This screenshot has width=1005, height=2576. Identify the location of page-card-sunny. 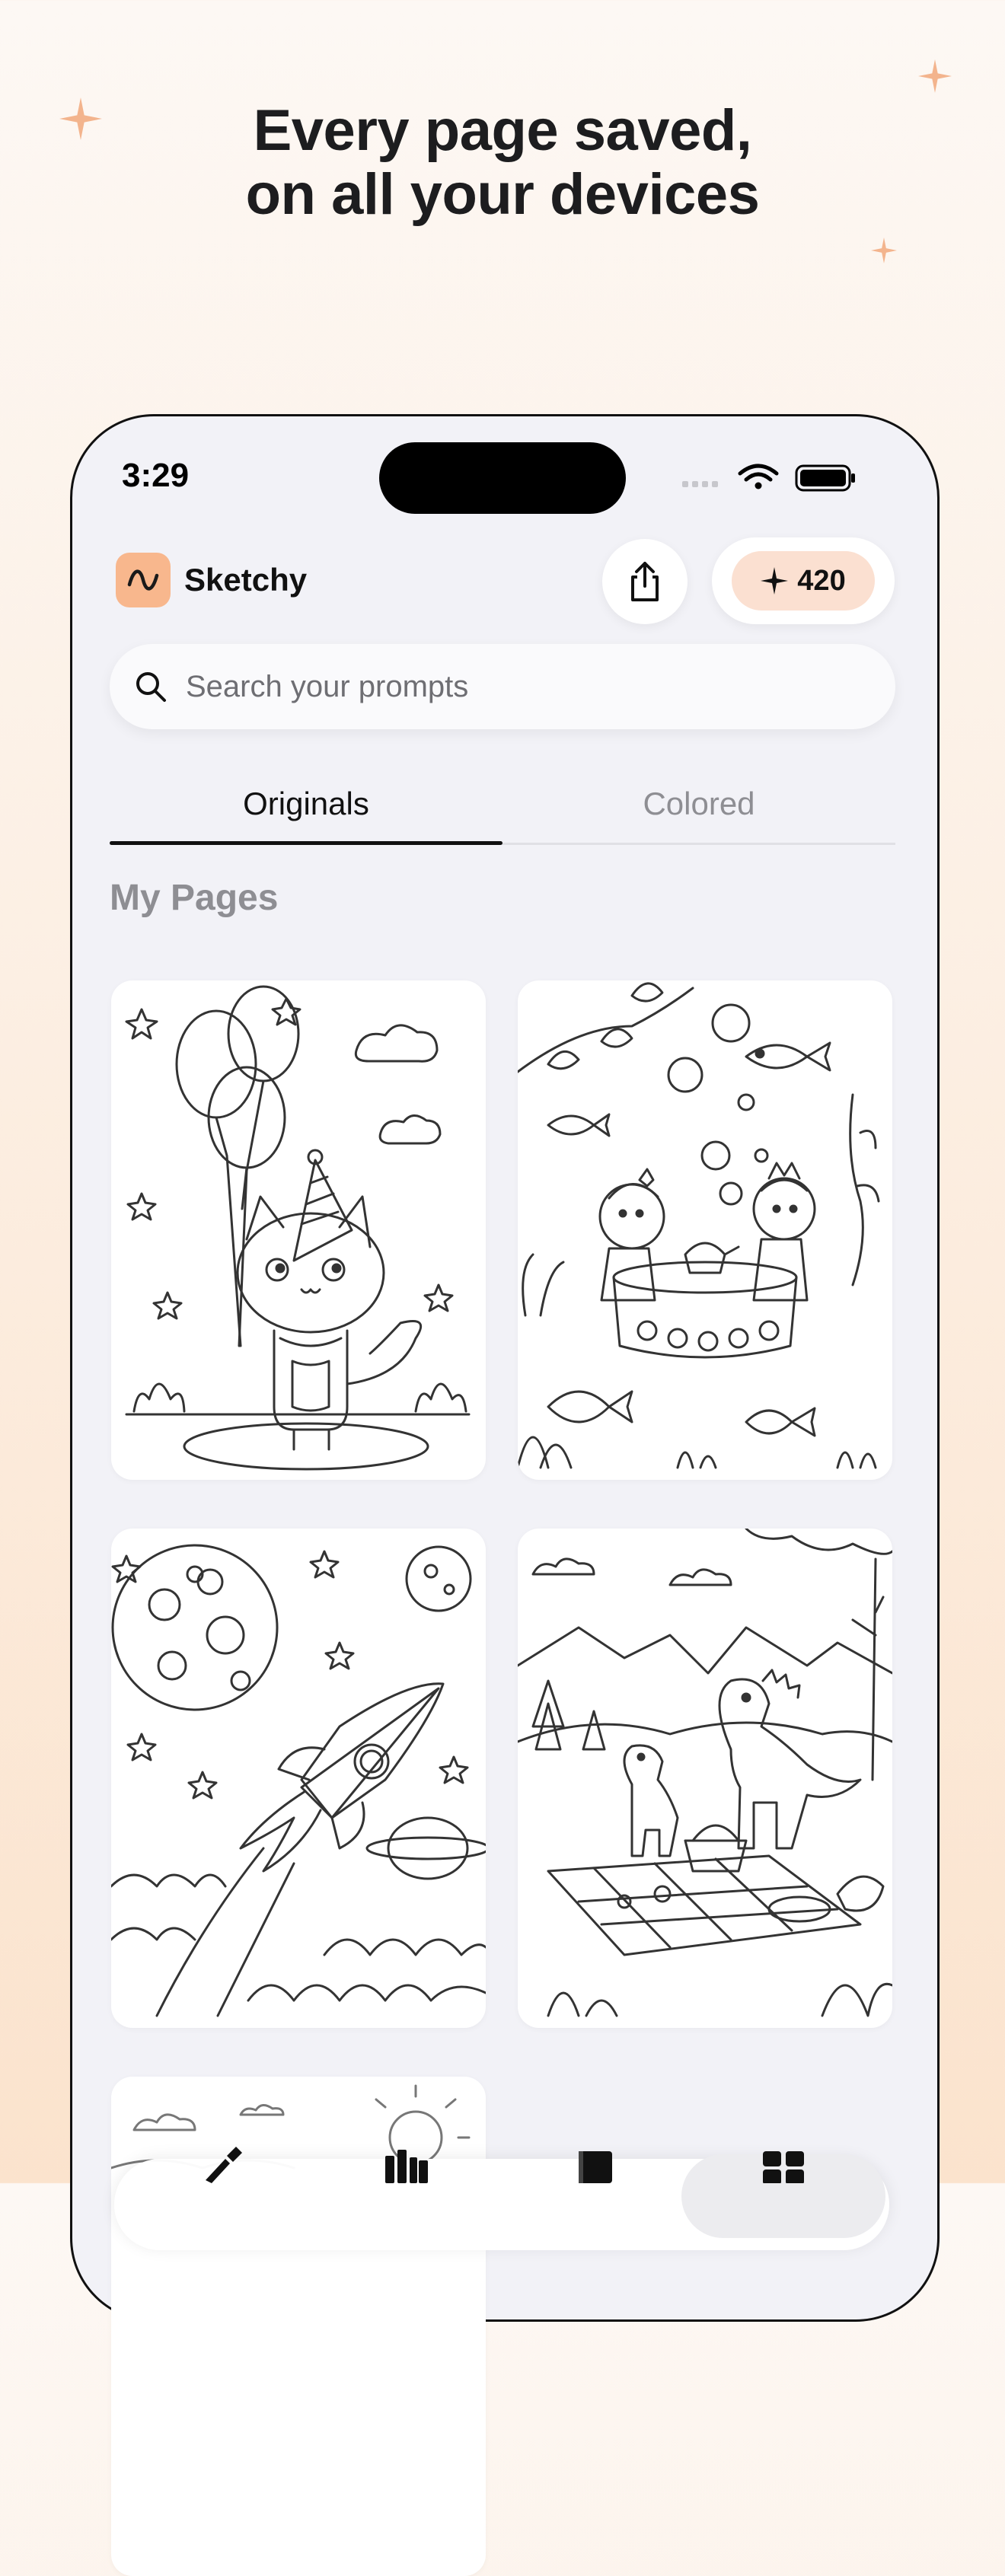
(298, 2326).